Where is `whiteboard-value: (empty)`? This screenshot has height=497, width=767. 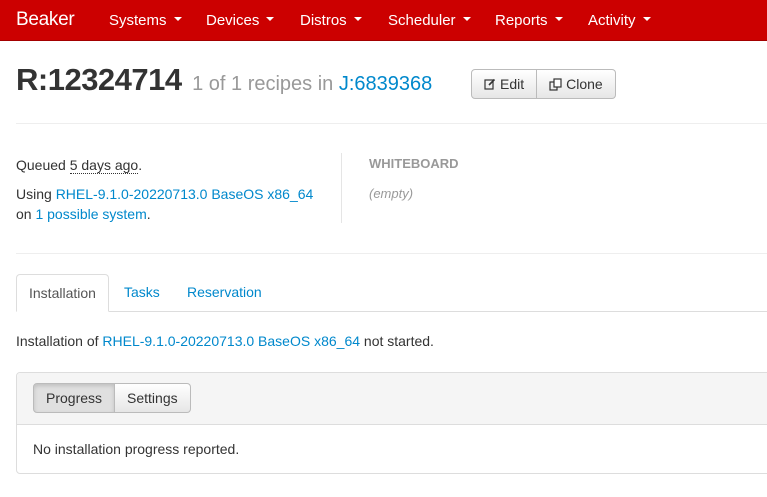 whiteboard-value: (empty) is located at coordinates (391, 193).